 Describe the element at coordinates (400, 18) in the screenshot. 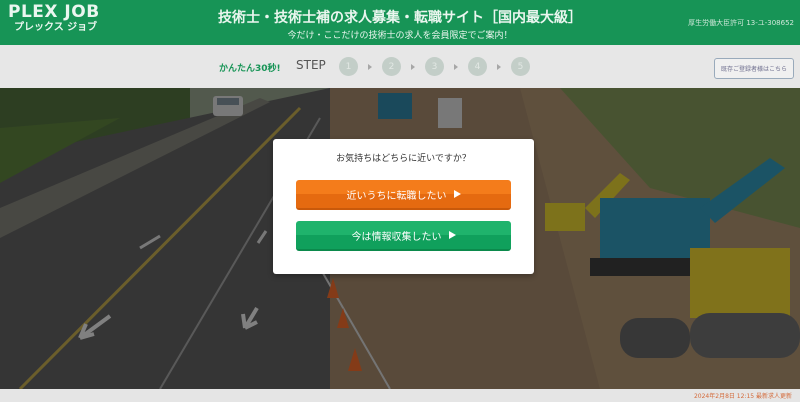

I see `site-title: 技術士・技術士補の求人募集・転職サイト［国内最大級］` at that location.